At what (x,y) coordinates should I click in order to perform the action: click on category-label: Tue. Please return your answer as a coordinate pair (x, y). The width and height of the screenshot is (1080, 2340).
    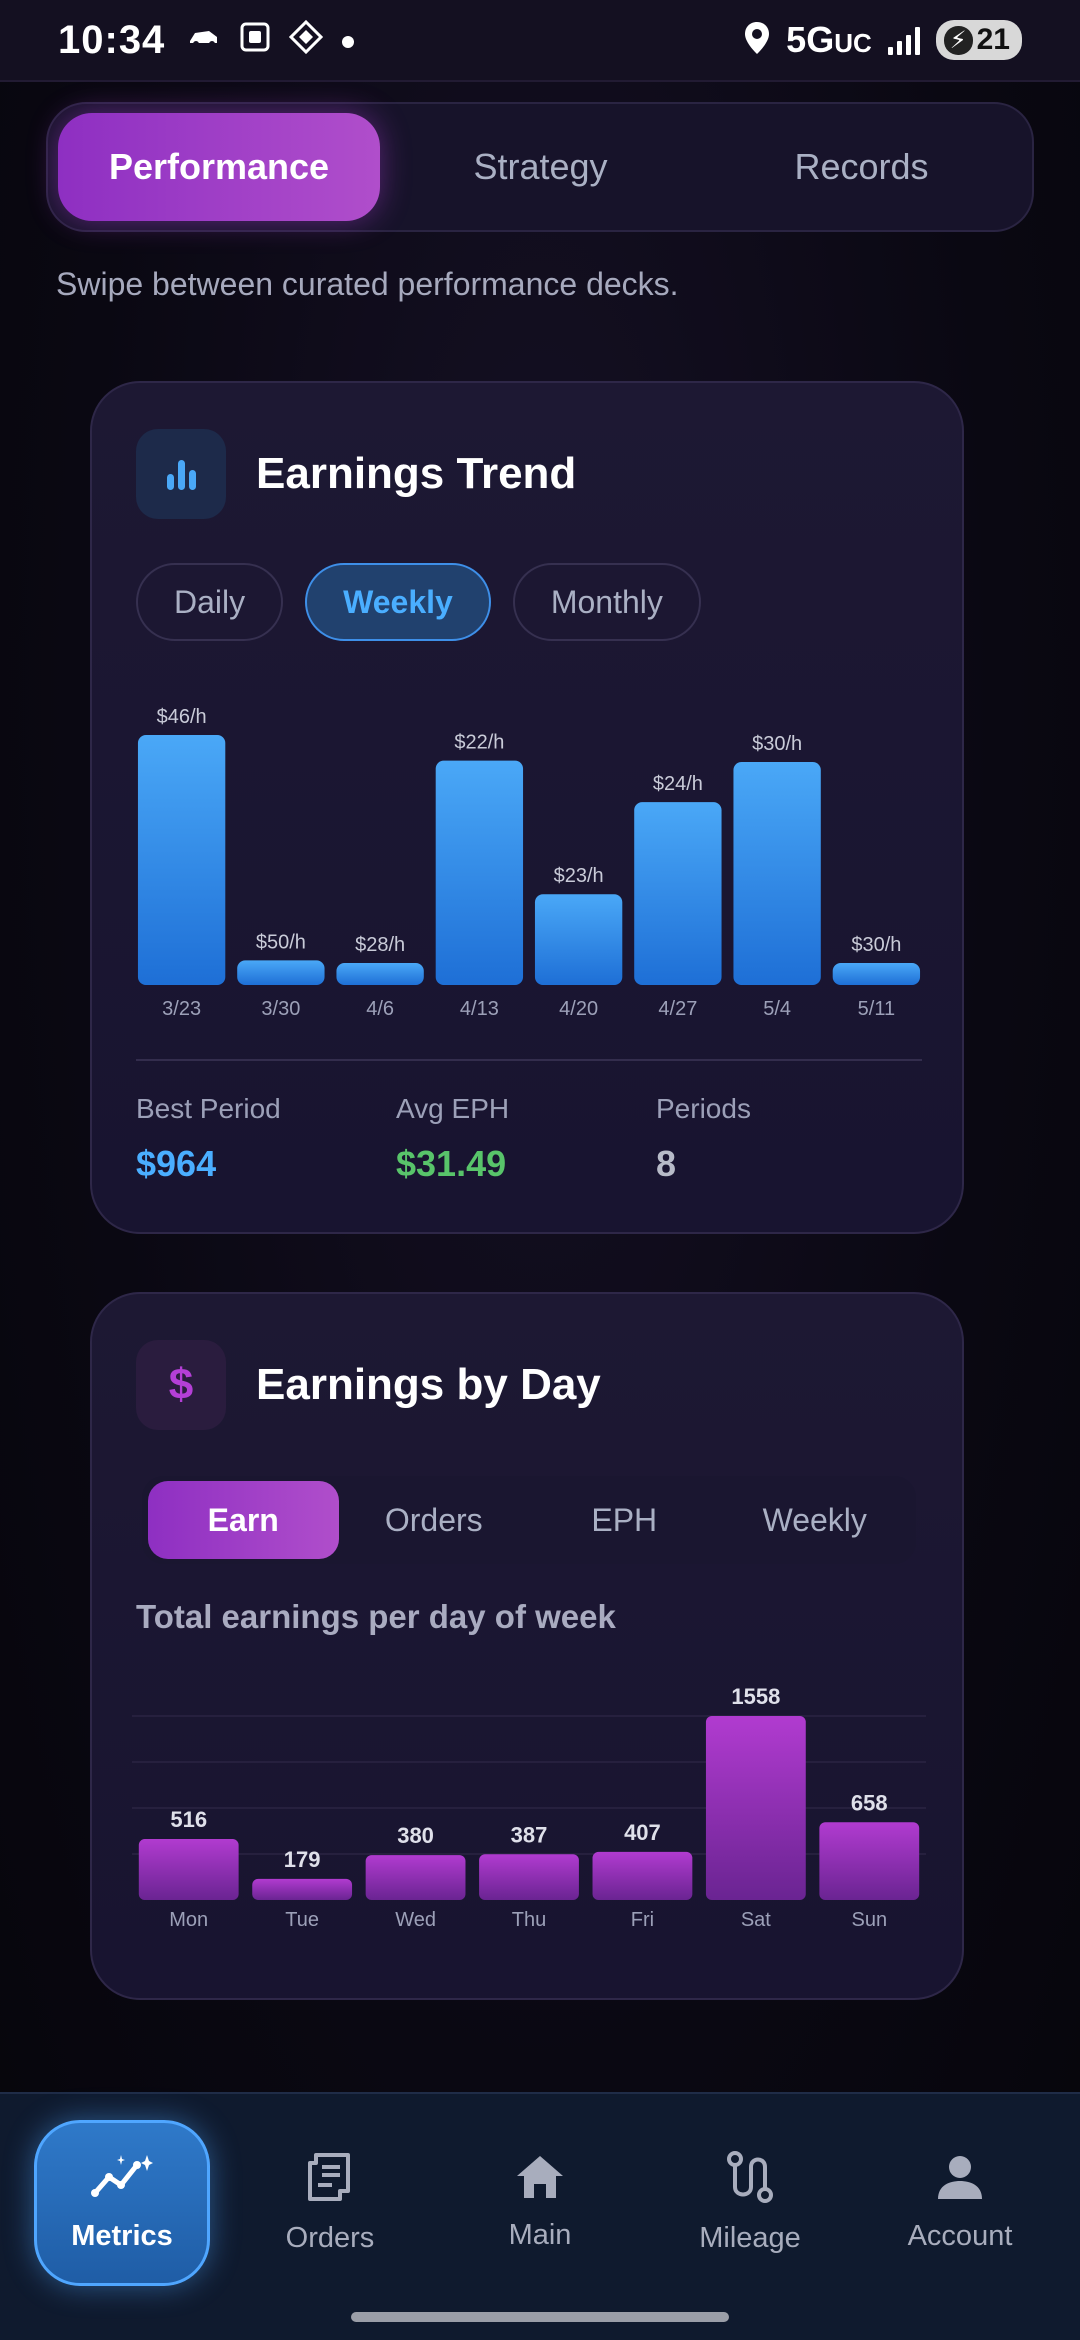
    Looking at the image, I should click on (302, 1920).